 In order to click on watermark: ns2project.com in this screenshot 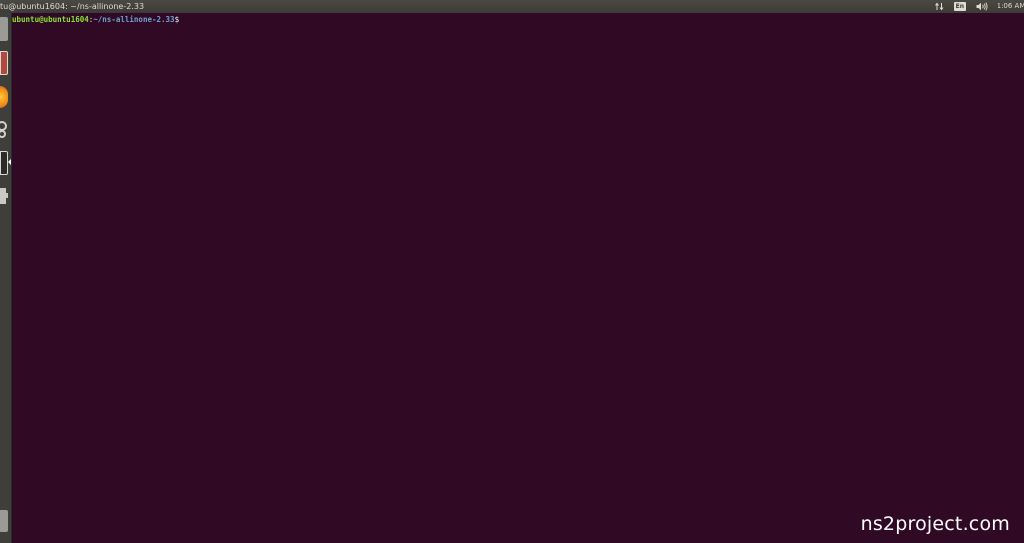, I will do `click(935, 524)`.